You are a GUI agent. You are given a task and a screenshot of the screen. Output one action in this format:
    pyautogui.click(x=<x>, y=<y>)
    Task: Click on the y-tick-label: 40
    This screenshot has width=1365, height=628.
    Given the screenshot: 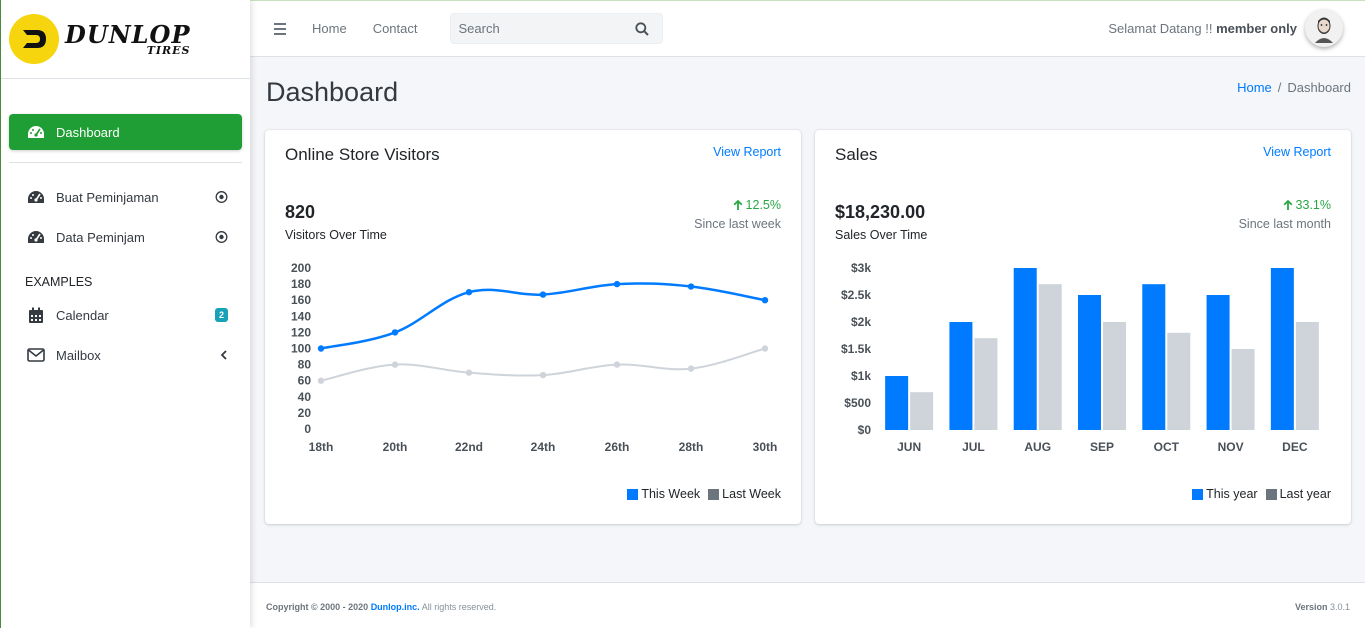 What is the action you would take?
    pyautogui.click(x=305, y=397)
    